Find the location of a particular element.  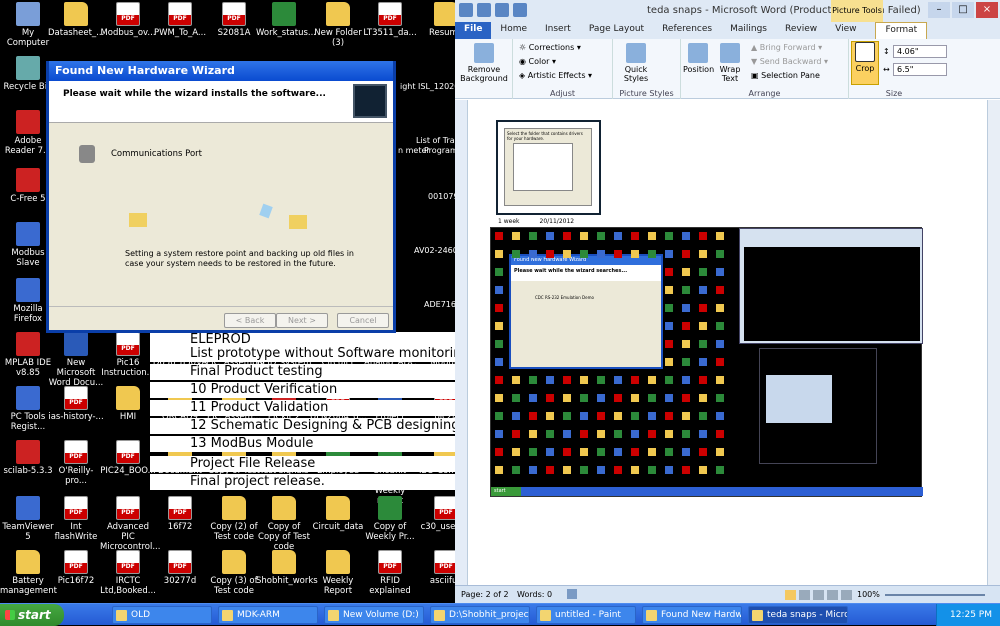

full-screen-view-icon is located at coordinates (804, 595).